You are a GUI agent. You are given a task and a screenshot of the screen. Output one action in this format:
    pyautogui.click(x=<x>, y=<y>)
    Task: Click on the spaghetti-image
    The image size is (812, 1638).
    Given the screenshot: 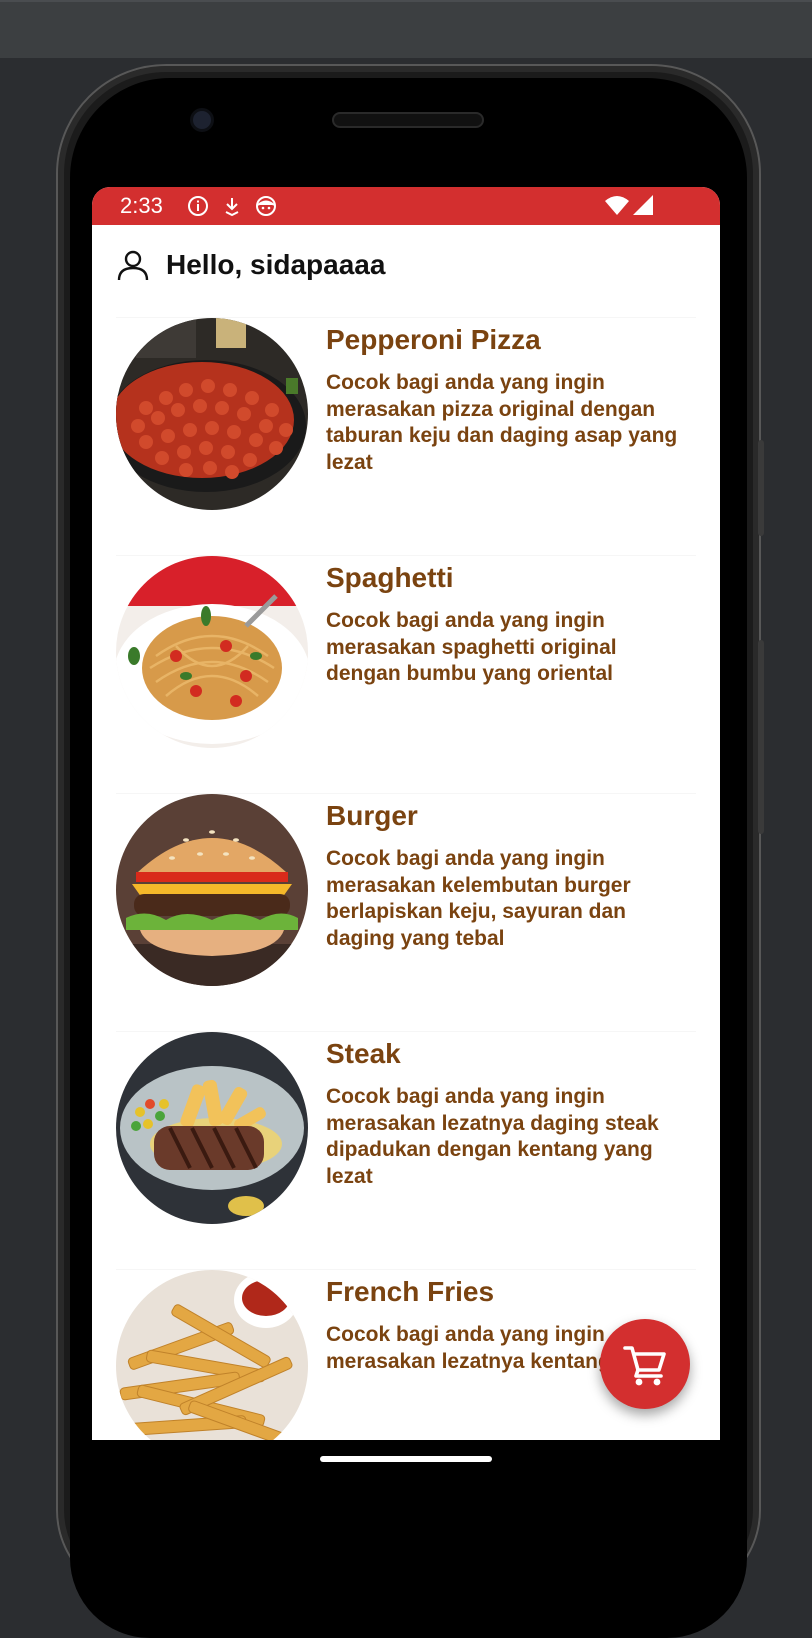 What is the action you would take?
    pyautogui.click(x=212, y=652)
    